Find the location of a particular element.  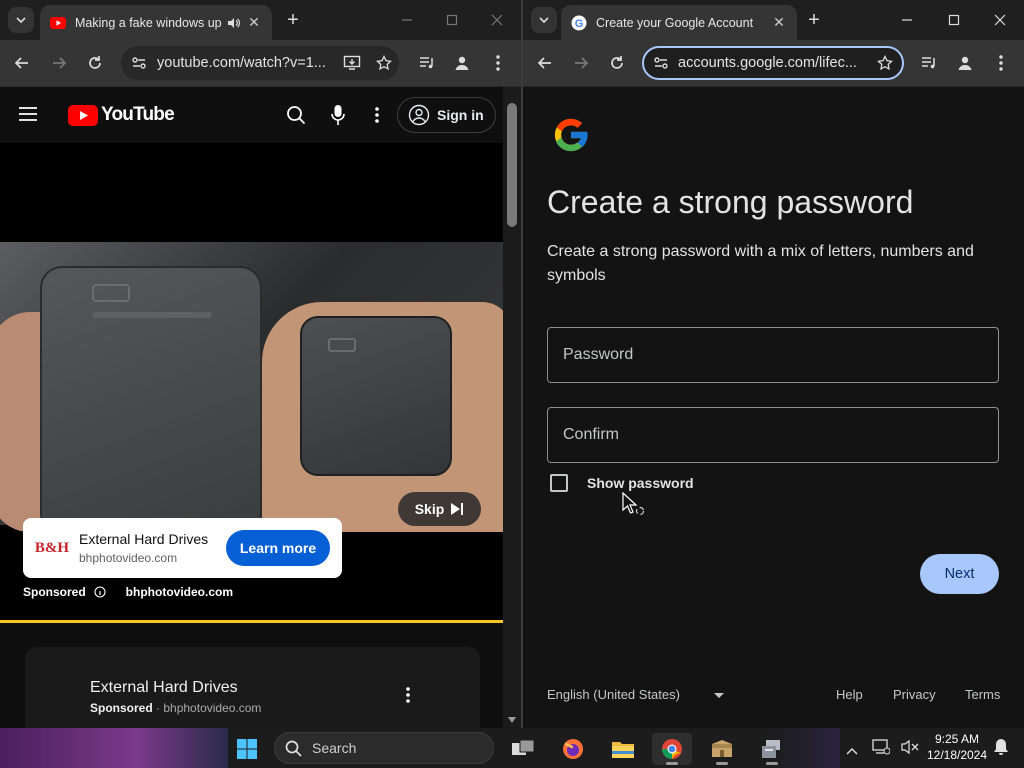

folder-icon is located at coordinates (623, 750).